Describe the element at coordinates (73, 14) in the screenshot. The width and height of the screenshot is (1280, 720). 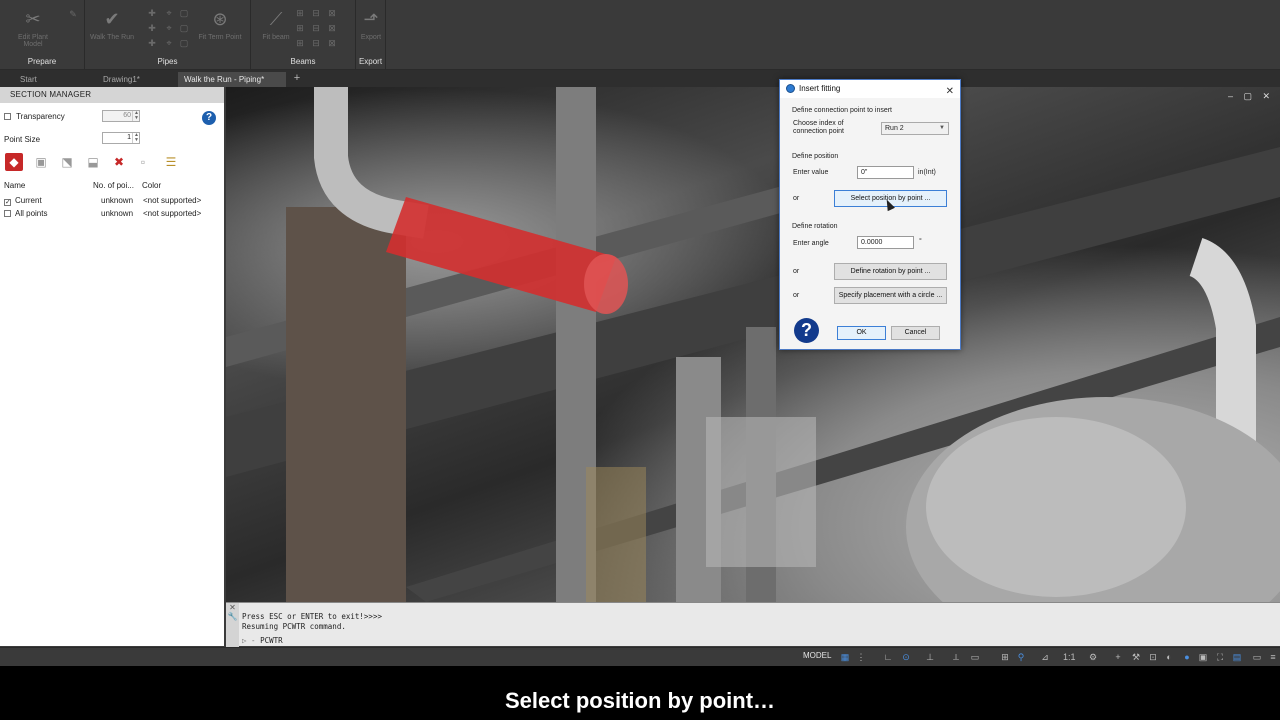
I see `small-tool-icon: ✎` at that location.